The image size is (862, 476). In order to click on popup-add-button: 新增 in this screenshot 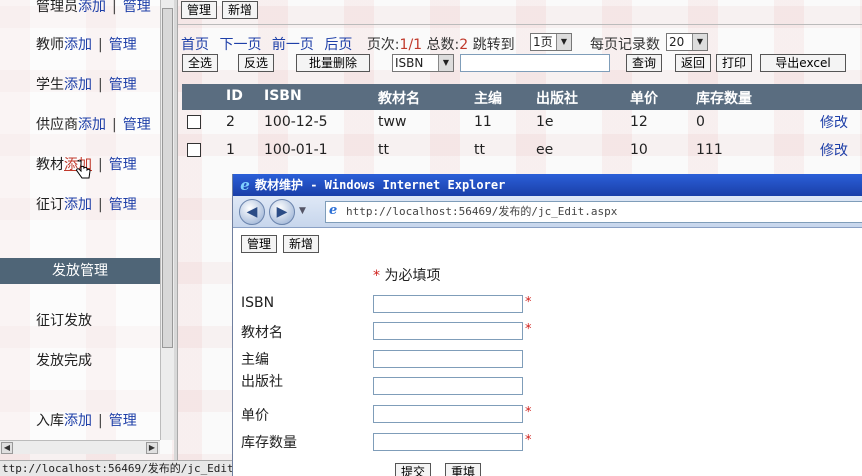, I will do `click(301, 244)`.